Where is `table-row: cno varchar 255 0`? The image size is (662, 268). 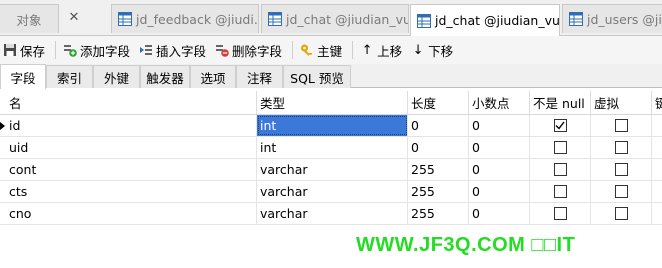 table-row: cno varchar 255 0 is located at coordinates (331, 214).